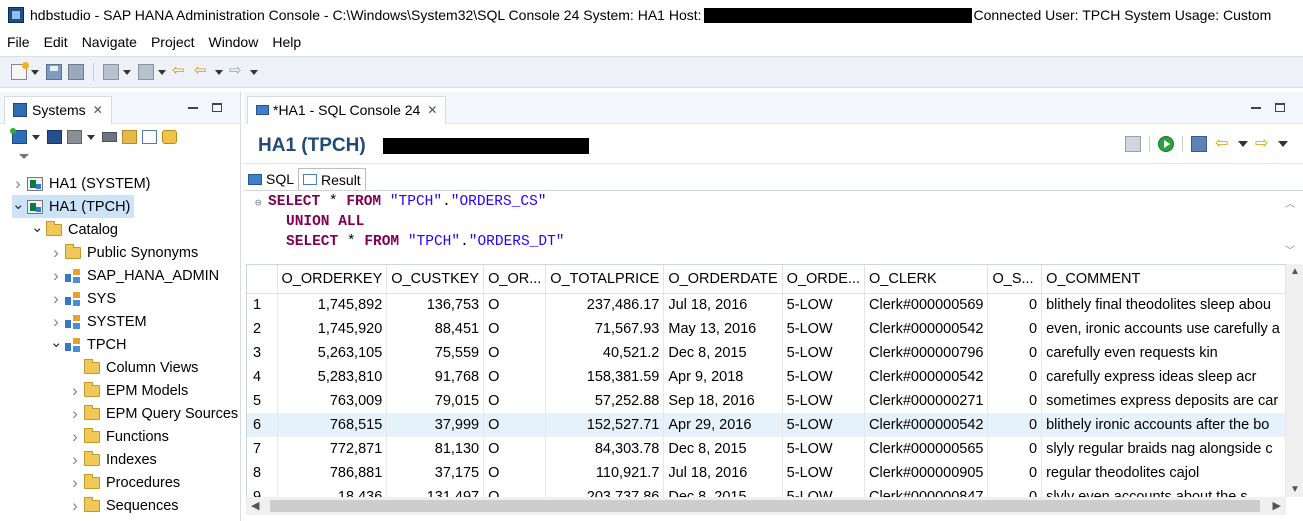 This screenshot has width=1303, height=521. I want to click on tree-node: › EPM Query Sources, so click(153, 413).